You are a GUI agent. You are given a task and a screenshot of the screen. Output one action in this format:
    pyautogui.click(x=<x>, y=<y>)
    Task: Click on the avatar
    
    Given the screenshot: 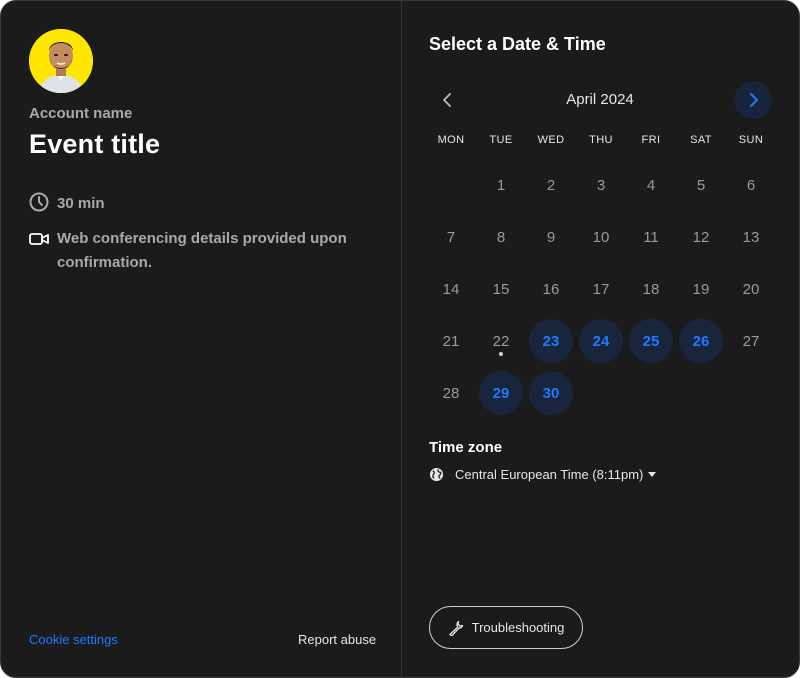 What is the action you would take?
    pyautogui.click(x=61, y=61)
    